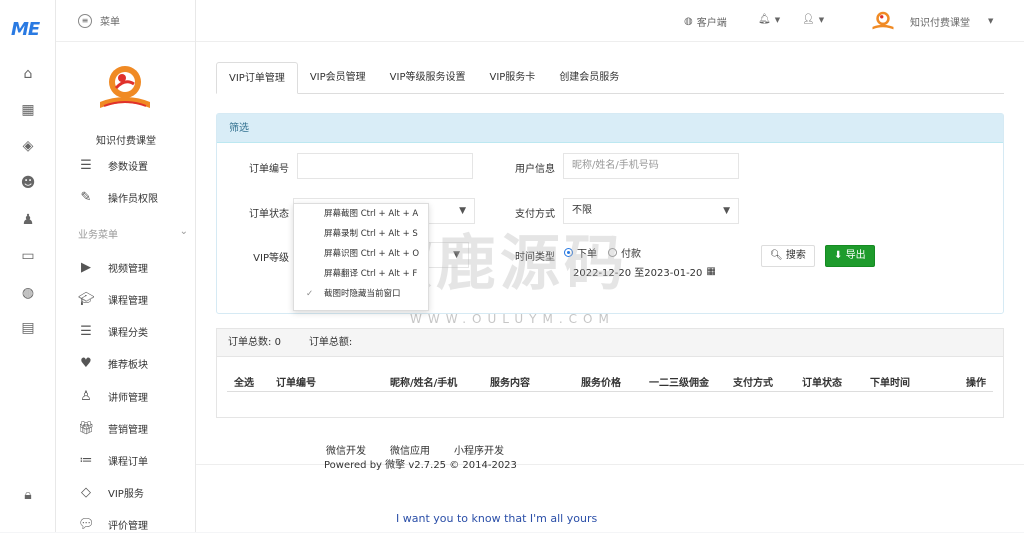 The image size is (1024, 533). I want to click on total-orders-value: 0, so click(277, 342).